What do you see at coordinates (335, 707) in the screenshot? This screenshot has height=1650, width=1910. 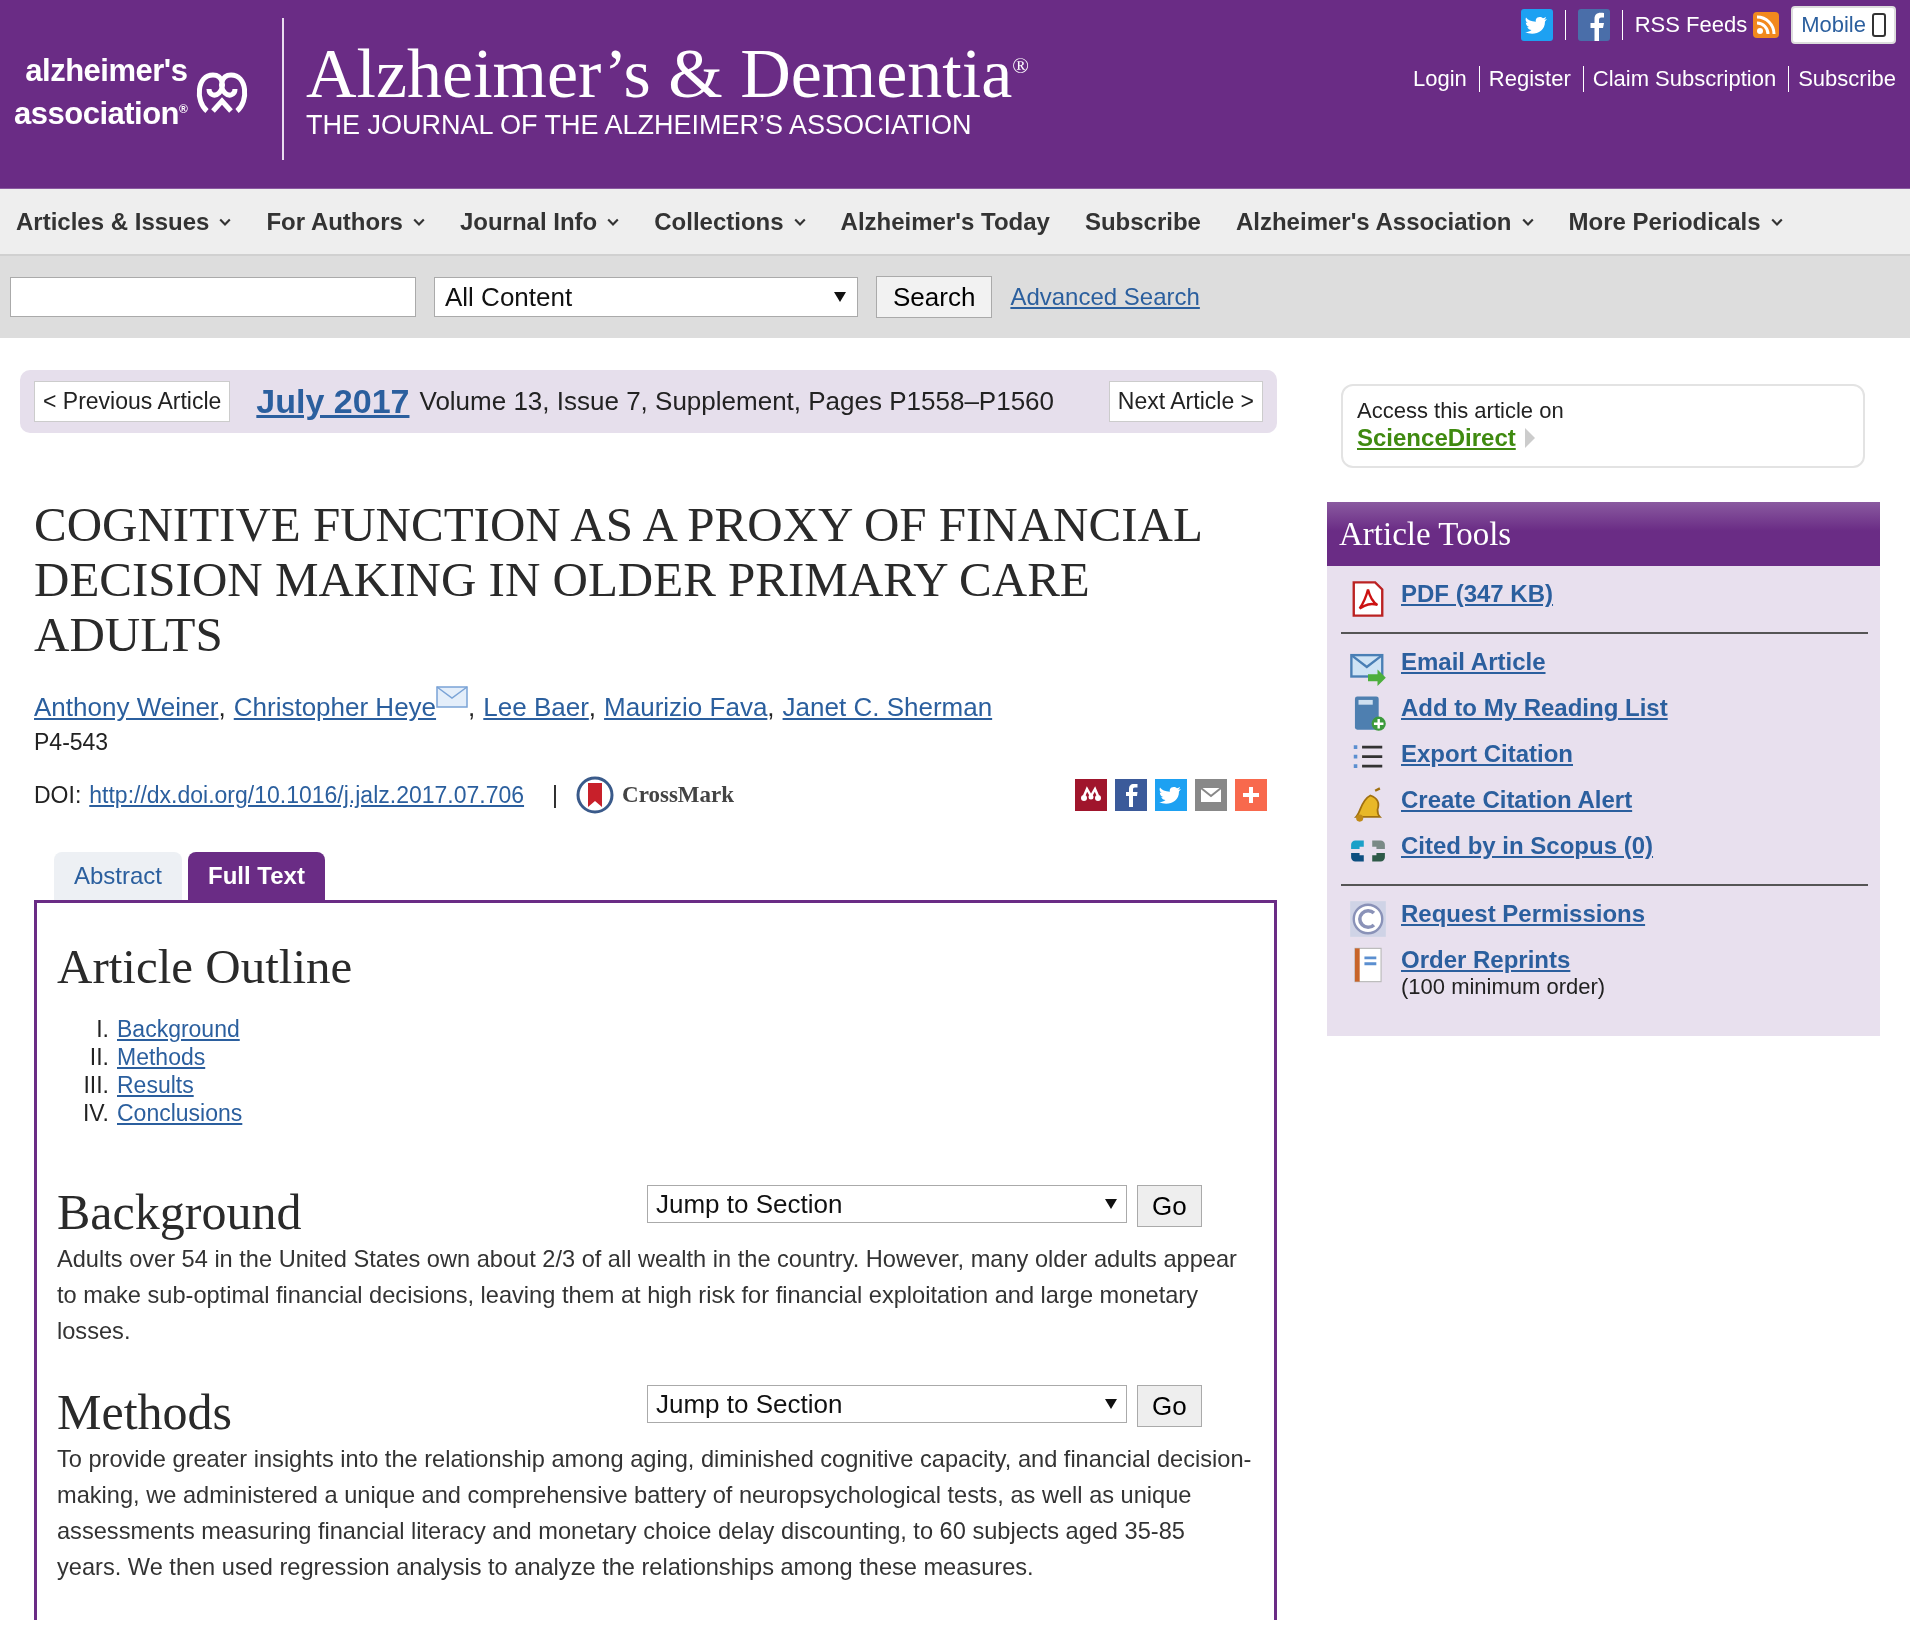 I see `author-link: Christopher Heye` at bounding box center [335, 707].